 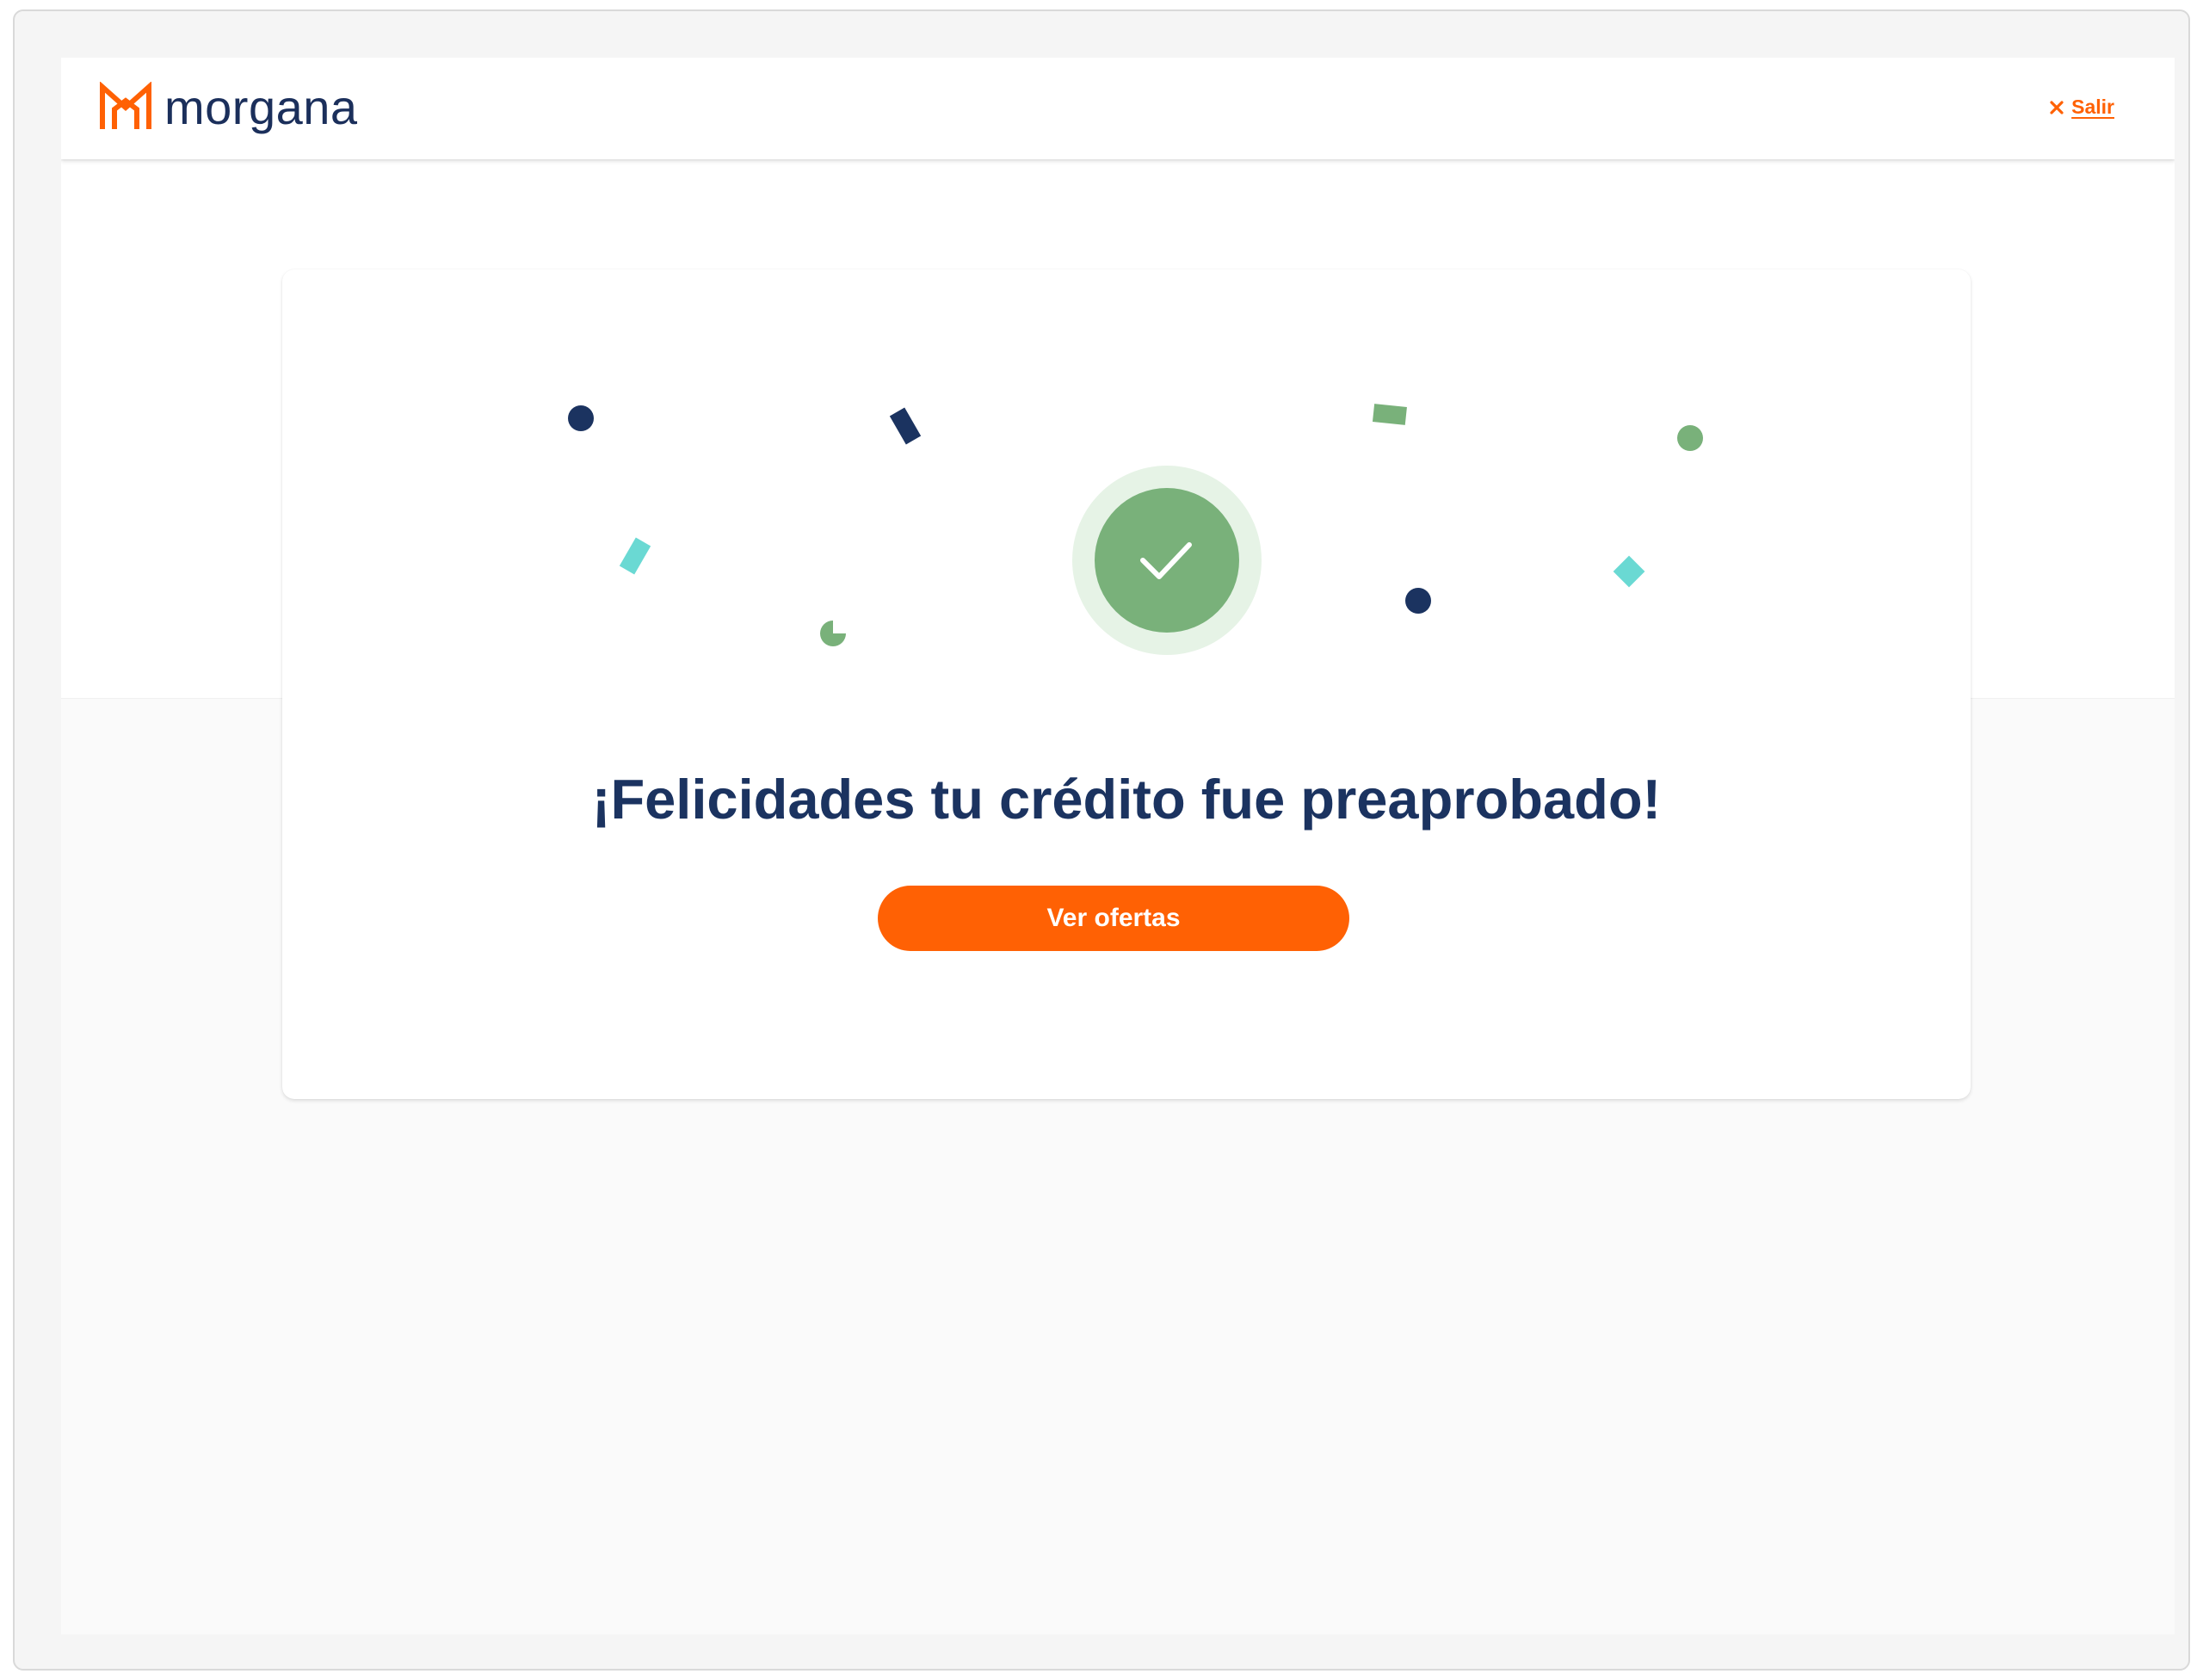 What do you see at coordinates (906, 426) in the screenshot?
I see `confetti-rect-navy` at bounding box center [906, 426].